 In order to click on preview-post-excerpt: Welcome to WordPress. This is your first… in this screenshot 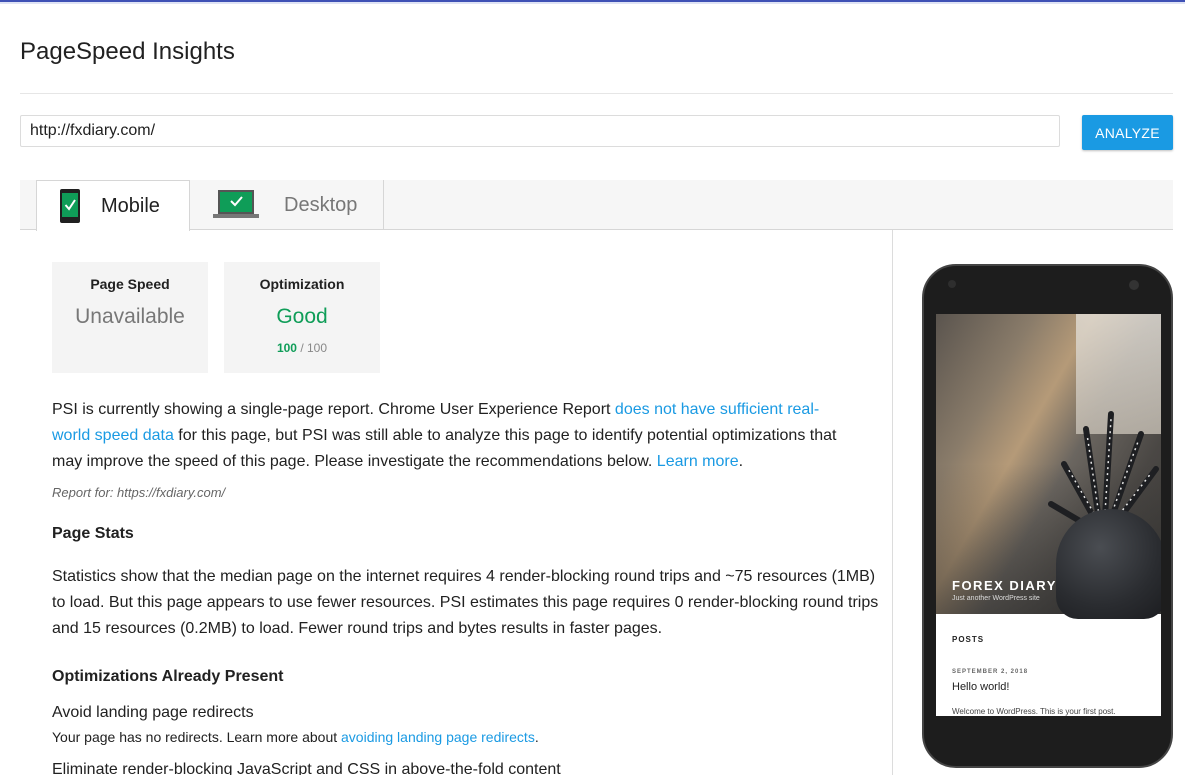, I will do `click(1034, 711)`.